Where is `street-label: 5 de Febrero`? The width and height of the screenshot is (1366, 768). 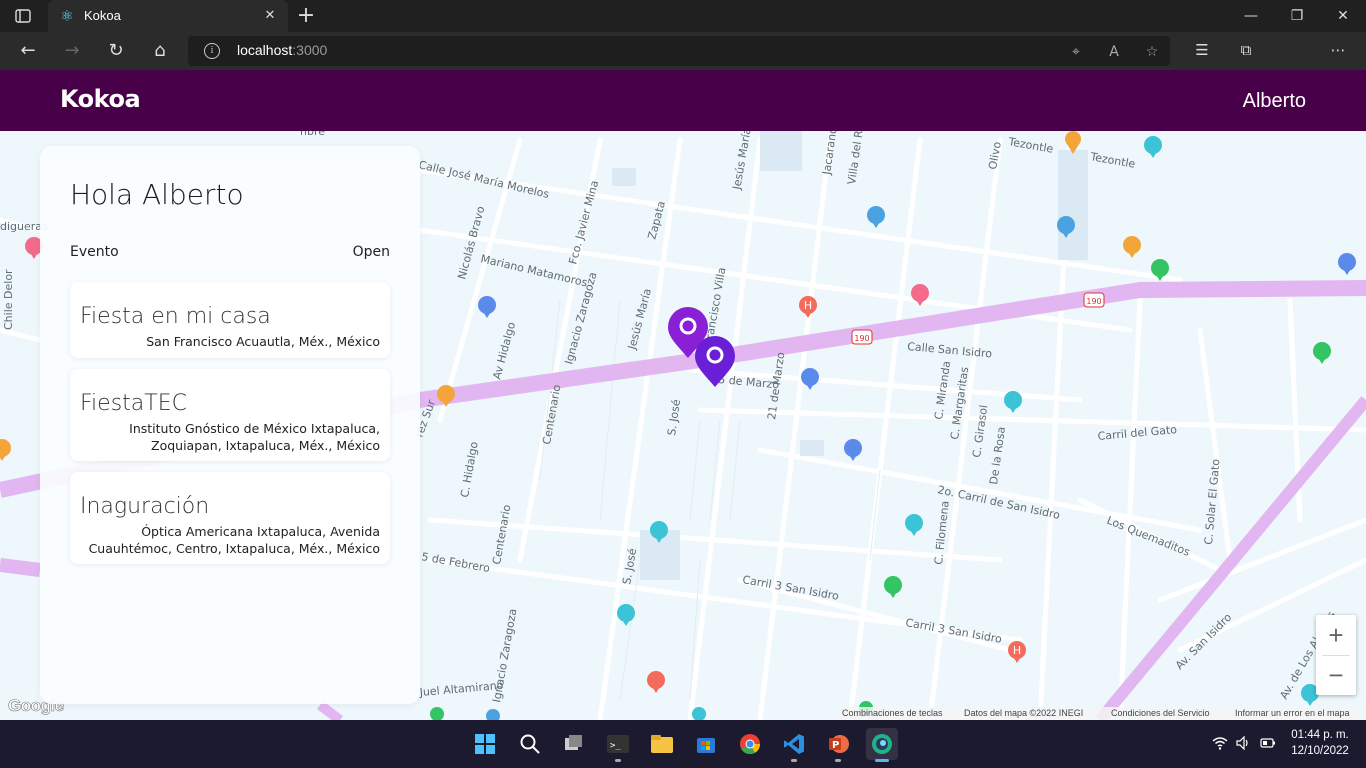 street-label: 5 de Febrero is located at coordinates (455, 562).